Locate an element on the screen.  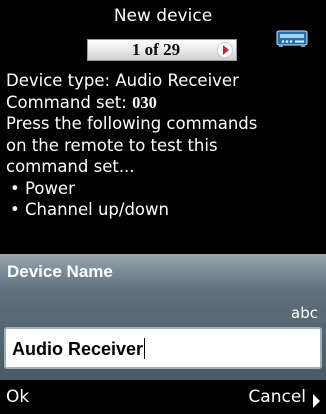
device-counter: 1 of 29 is located at coordinates (162, 50).